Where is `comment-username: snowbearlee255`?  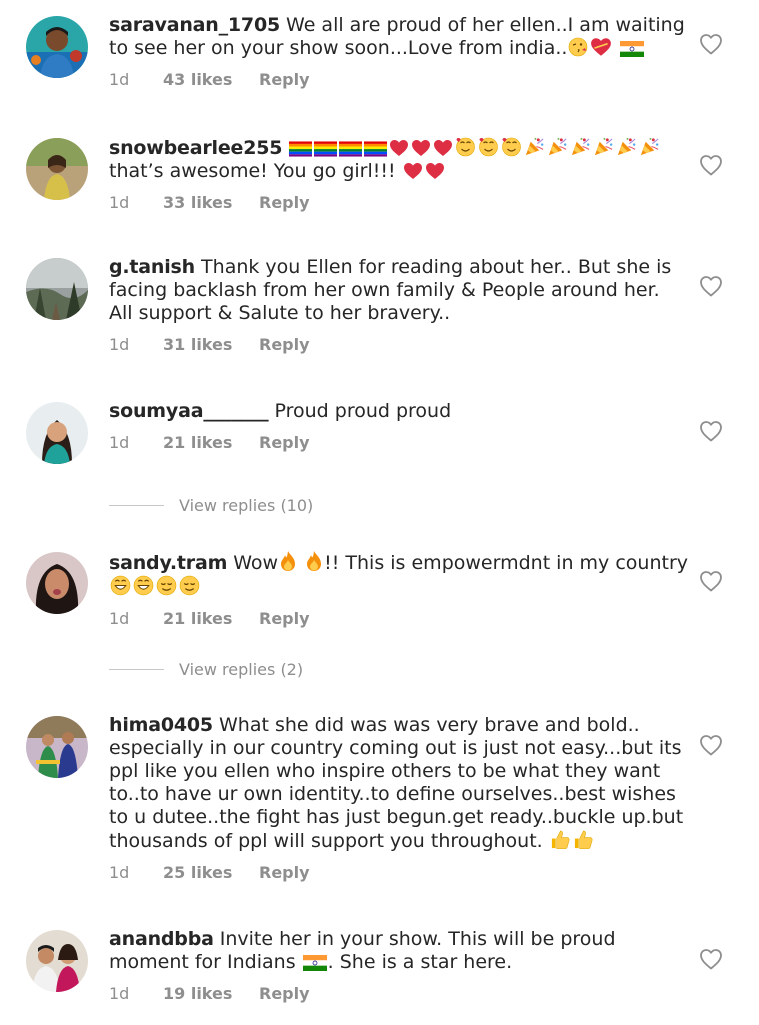
comment-username: snowbearlee255 is located at coordinates (195, 148).